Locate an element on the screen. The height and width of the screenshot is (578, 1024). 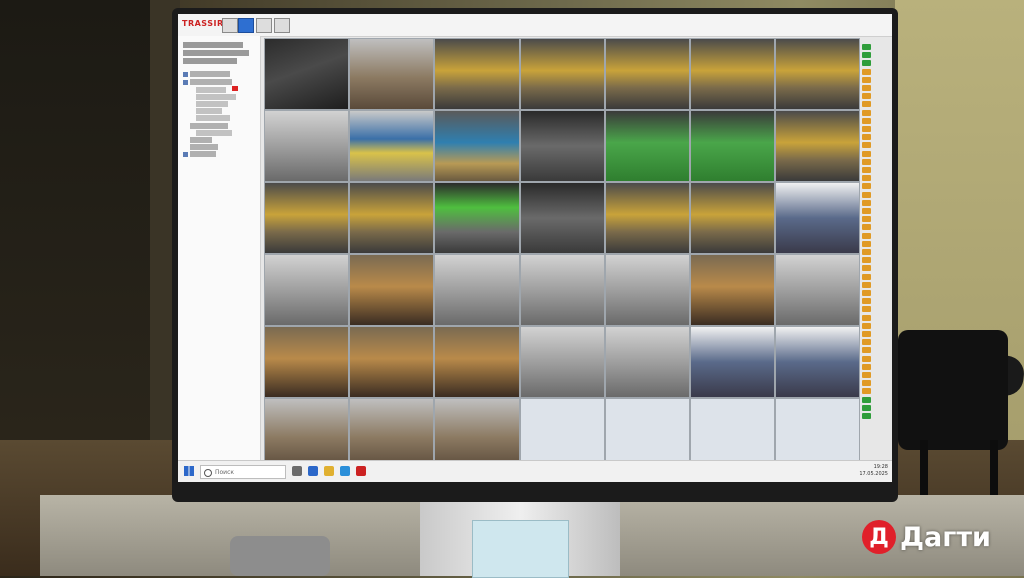
dagti-logo-mark: Д is located at coordinates (879, 537).